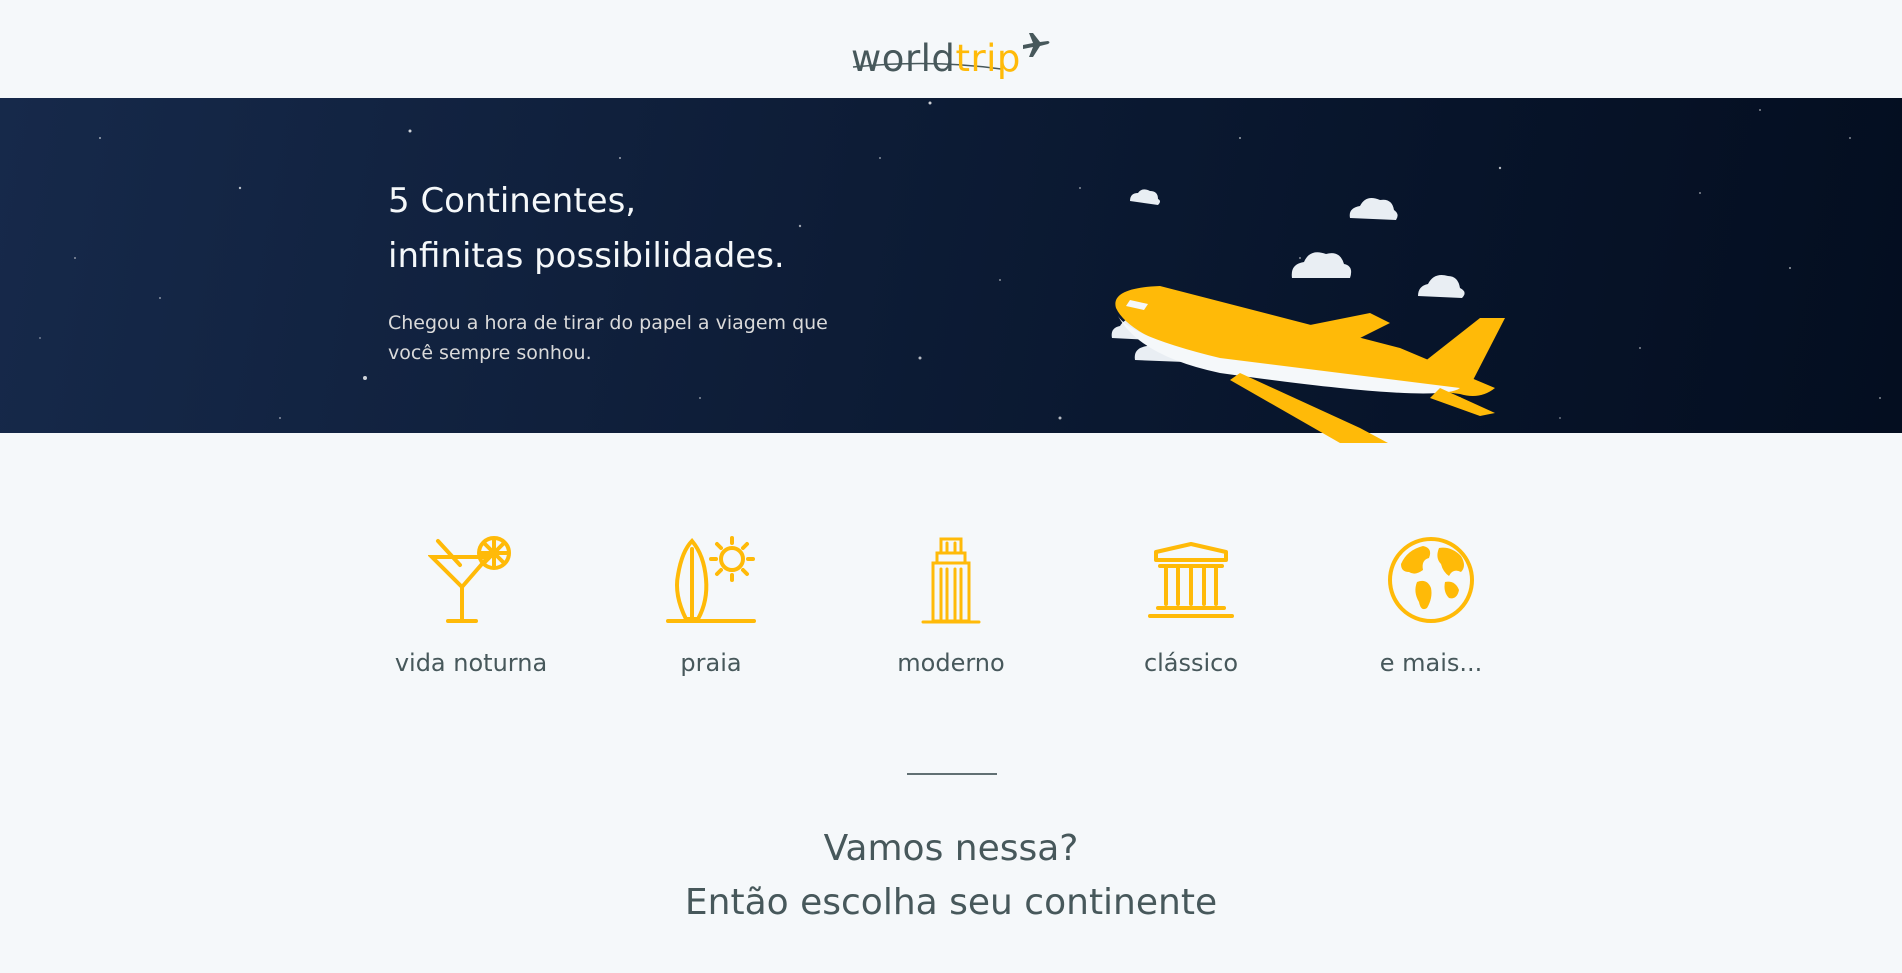 The image size is (1902, 973). What do you see at coordinates (1191, 663) in the screenshot?
I see `category-label: clássico` at bounding box center [1191, 663].